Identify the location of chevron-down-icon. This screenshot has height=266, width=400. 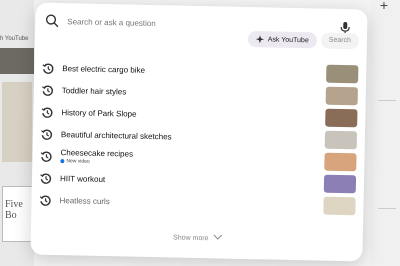
(217, 235).